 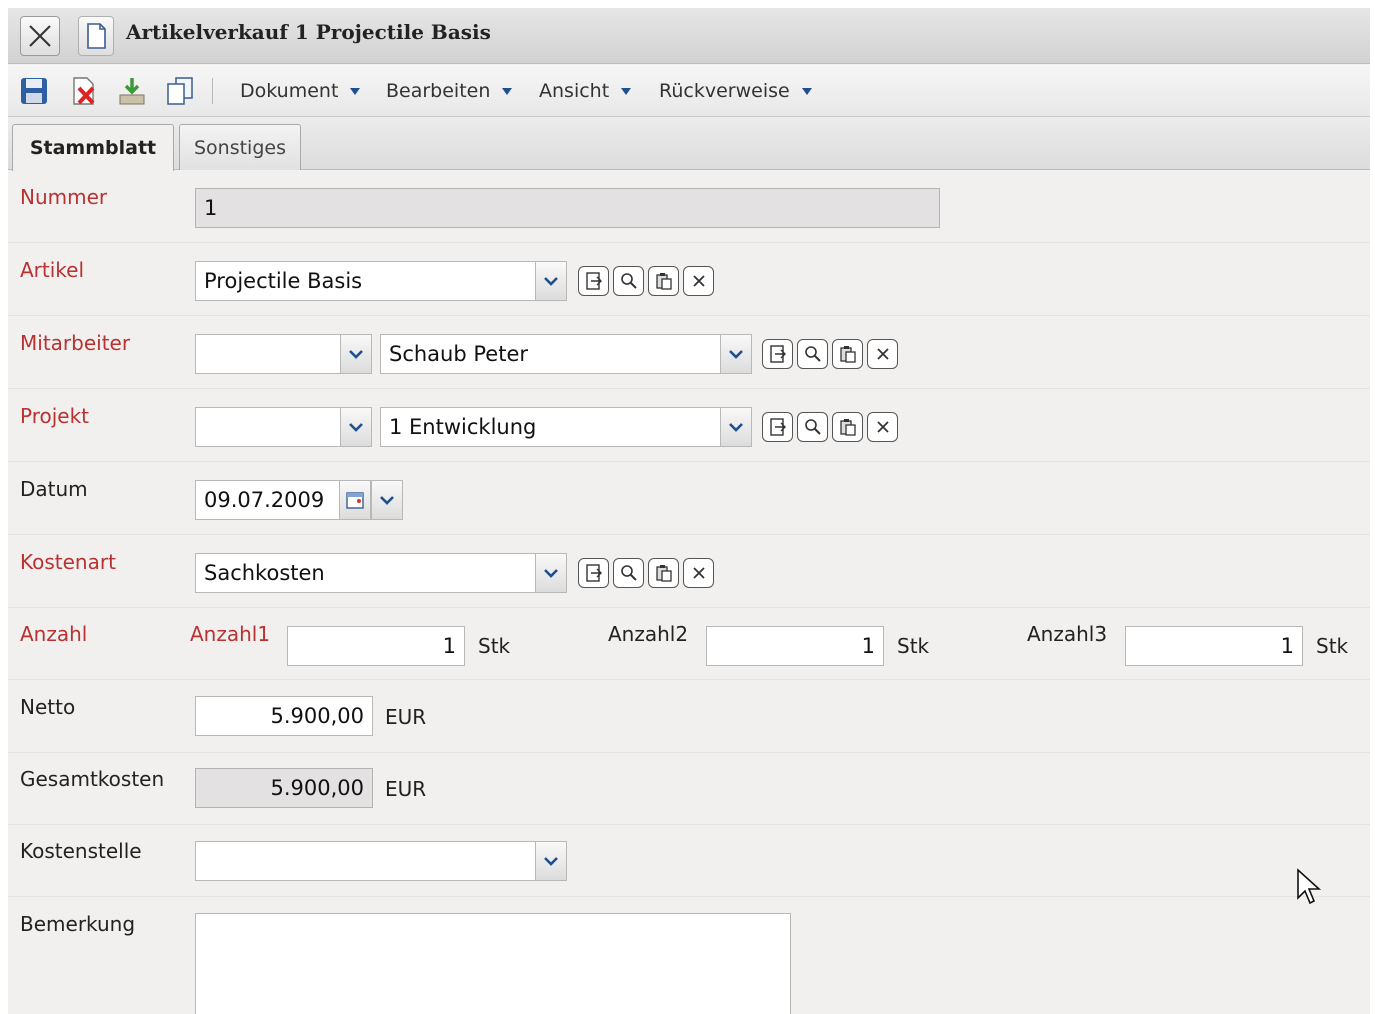 What do you see at coordinates (75, 343) in the screenshot?
I see `label-mitarbeiter: Mitarbeiter` at bounding box center [75, 343].